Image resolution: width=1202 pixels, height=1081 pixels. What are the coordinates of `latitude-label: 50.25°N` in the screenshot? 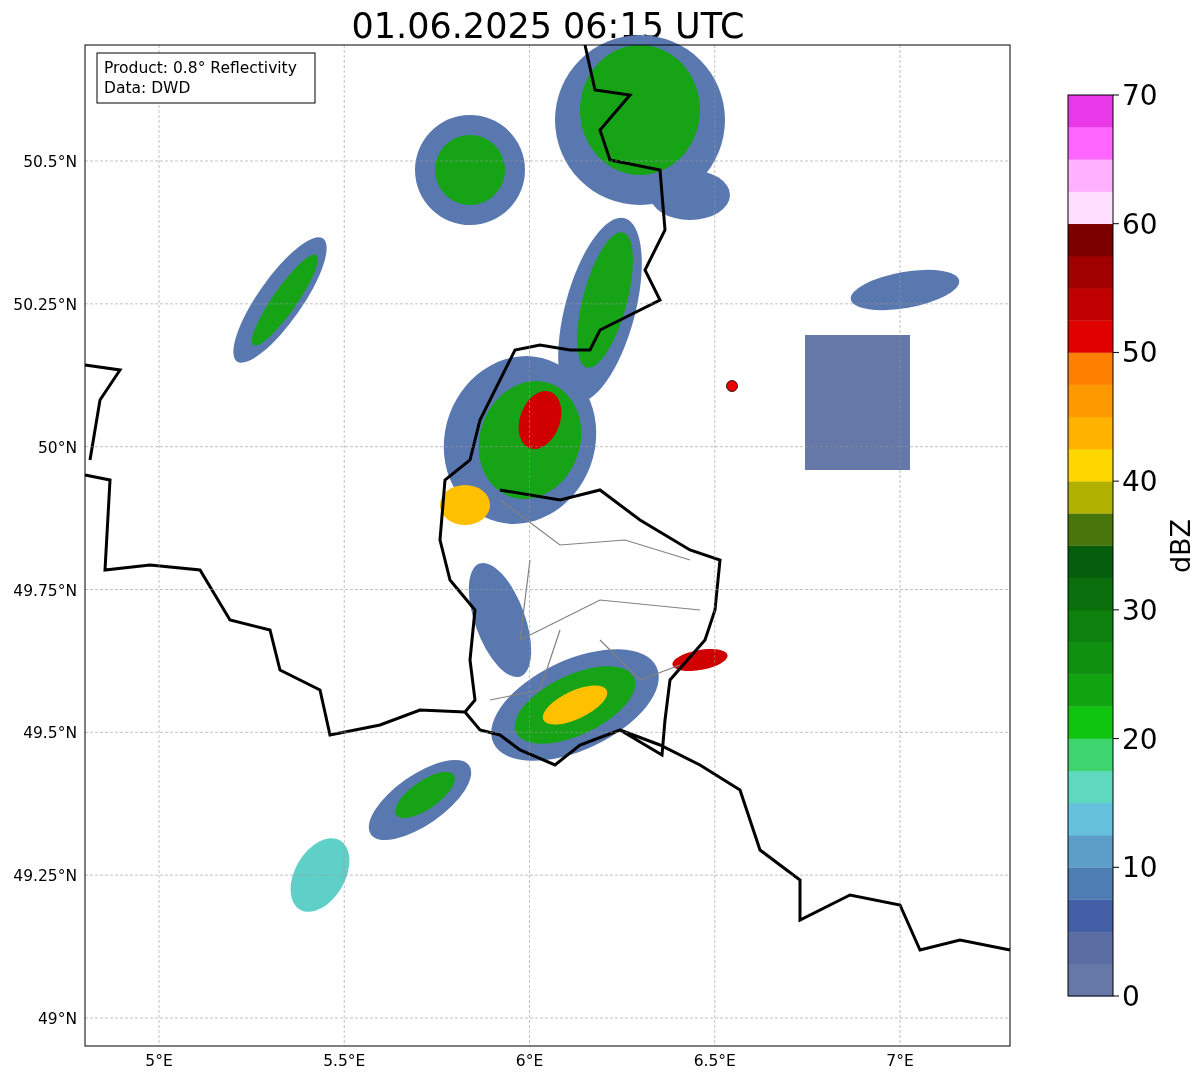 It's located at (45, 304).